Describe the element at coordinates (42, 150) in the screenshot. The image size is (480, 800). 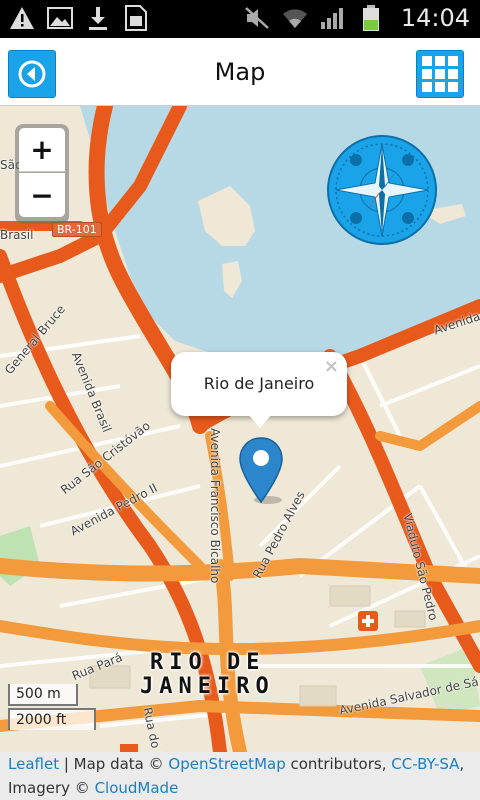
I see `zoom-in-button: +` at that location.